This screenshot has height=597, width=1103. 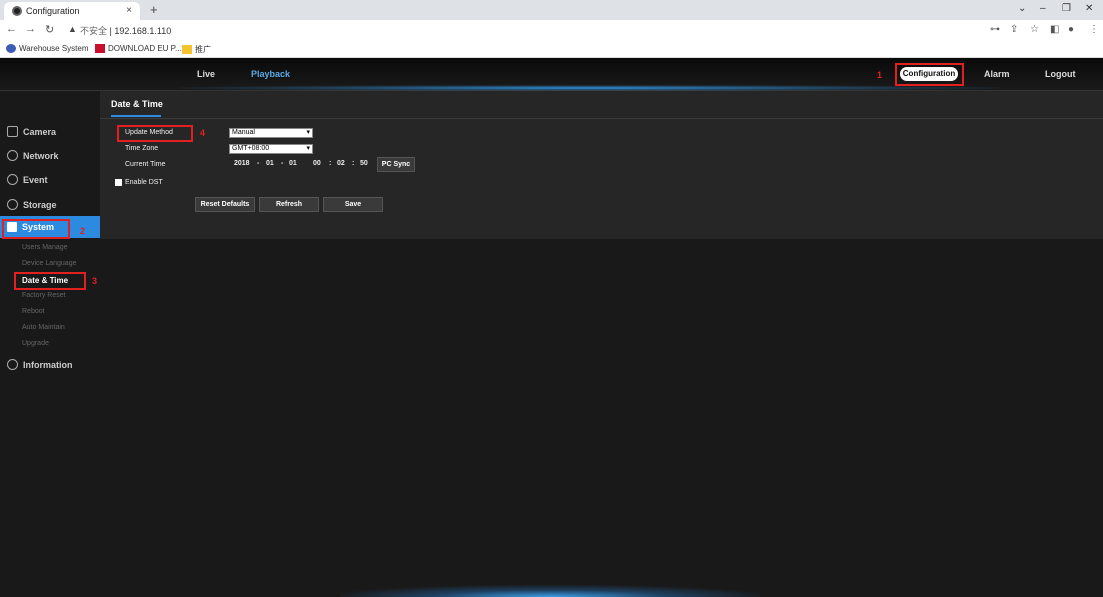 What do you see at coordinates (1060, 74) in the screenshot?
I see `nav-logout: Logout` at bounding box center [1060, 74].